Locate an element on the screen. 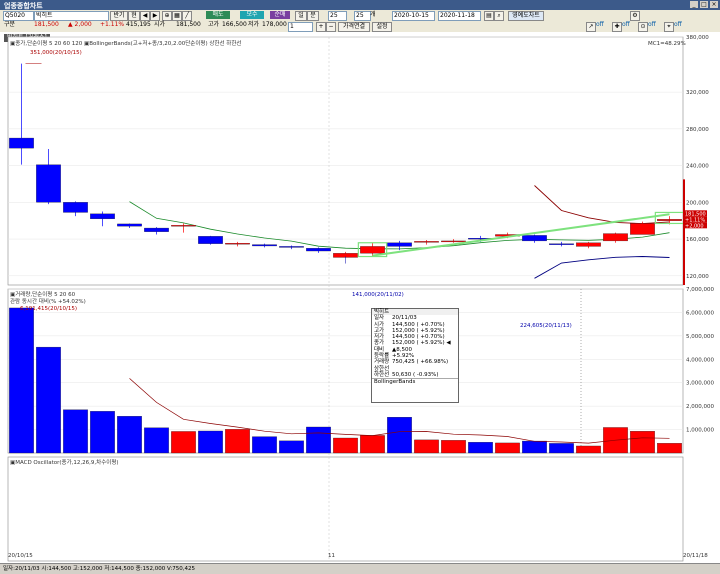 This screenshot has width=720, height=574. price-tick-label: 240,000 is located at coordinates (697, 167).